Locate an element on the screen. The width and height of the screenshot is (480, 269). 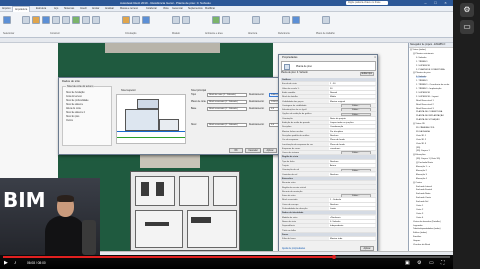
progress-bar is located at coordinates (226, 257).